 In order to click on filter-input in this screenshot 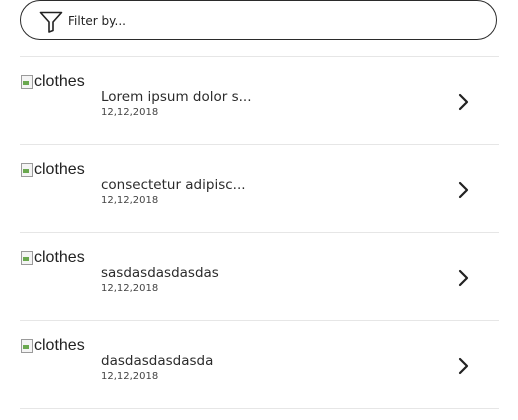, I will do `click(268, 21)`.